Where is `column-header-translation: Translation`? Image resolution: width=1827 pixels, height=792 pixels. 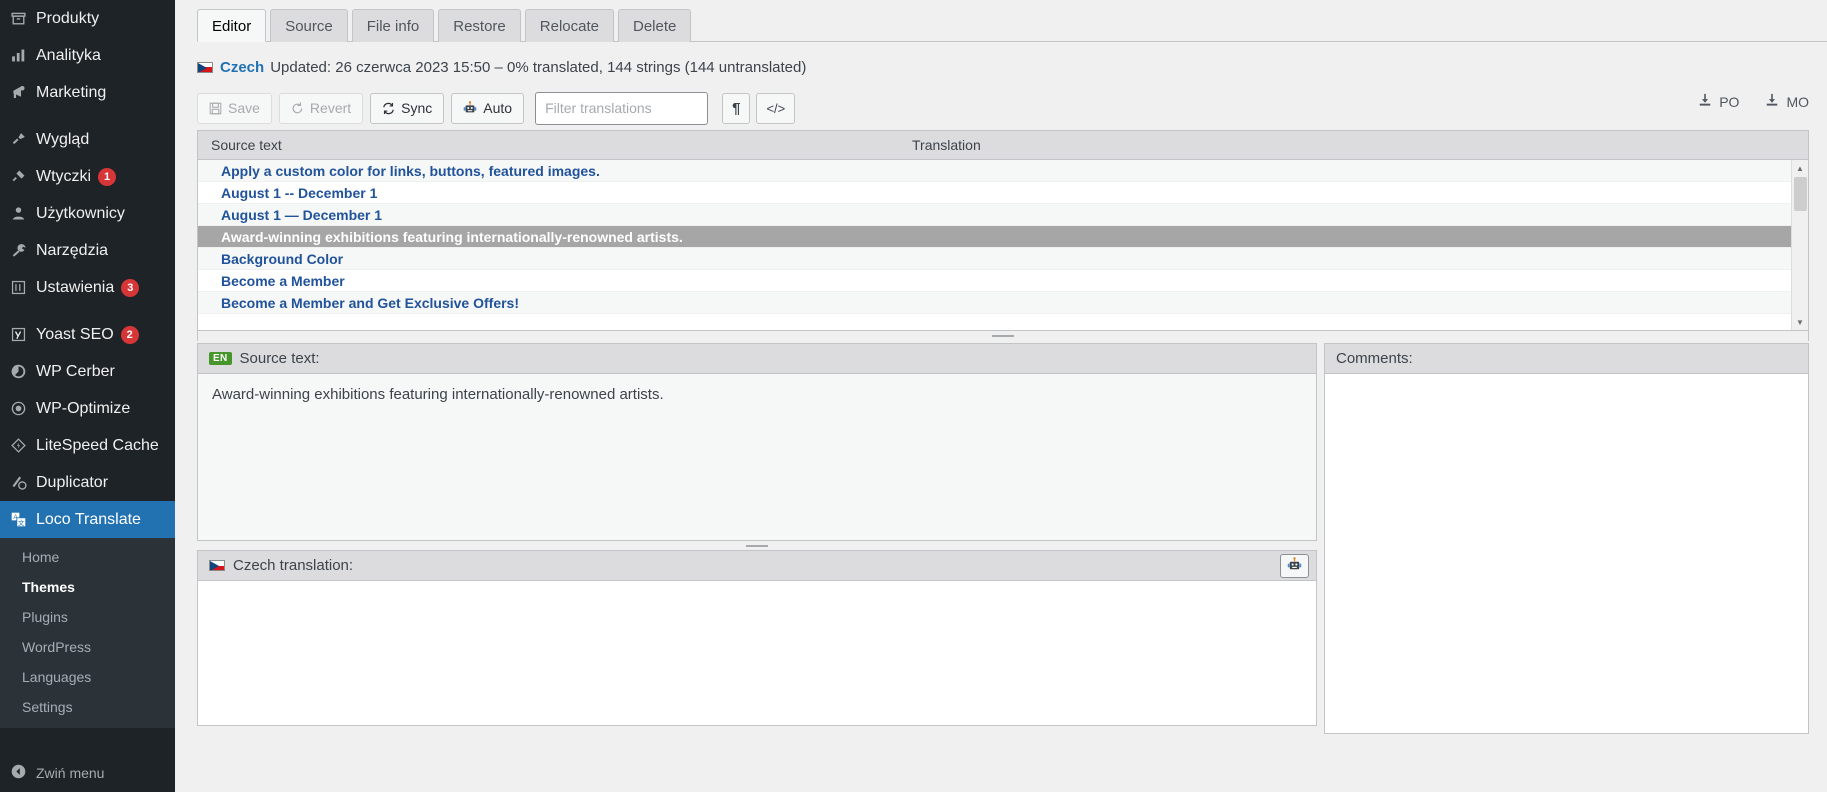 column-header-translation: Translation is located at coordinates (1356, 145).